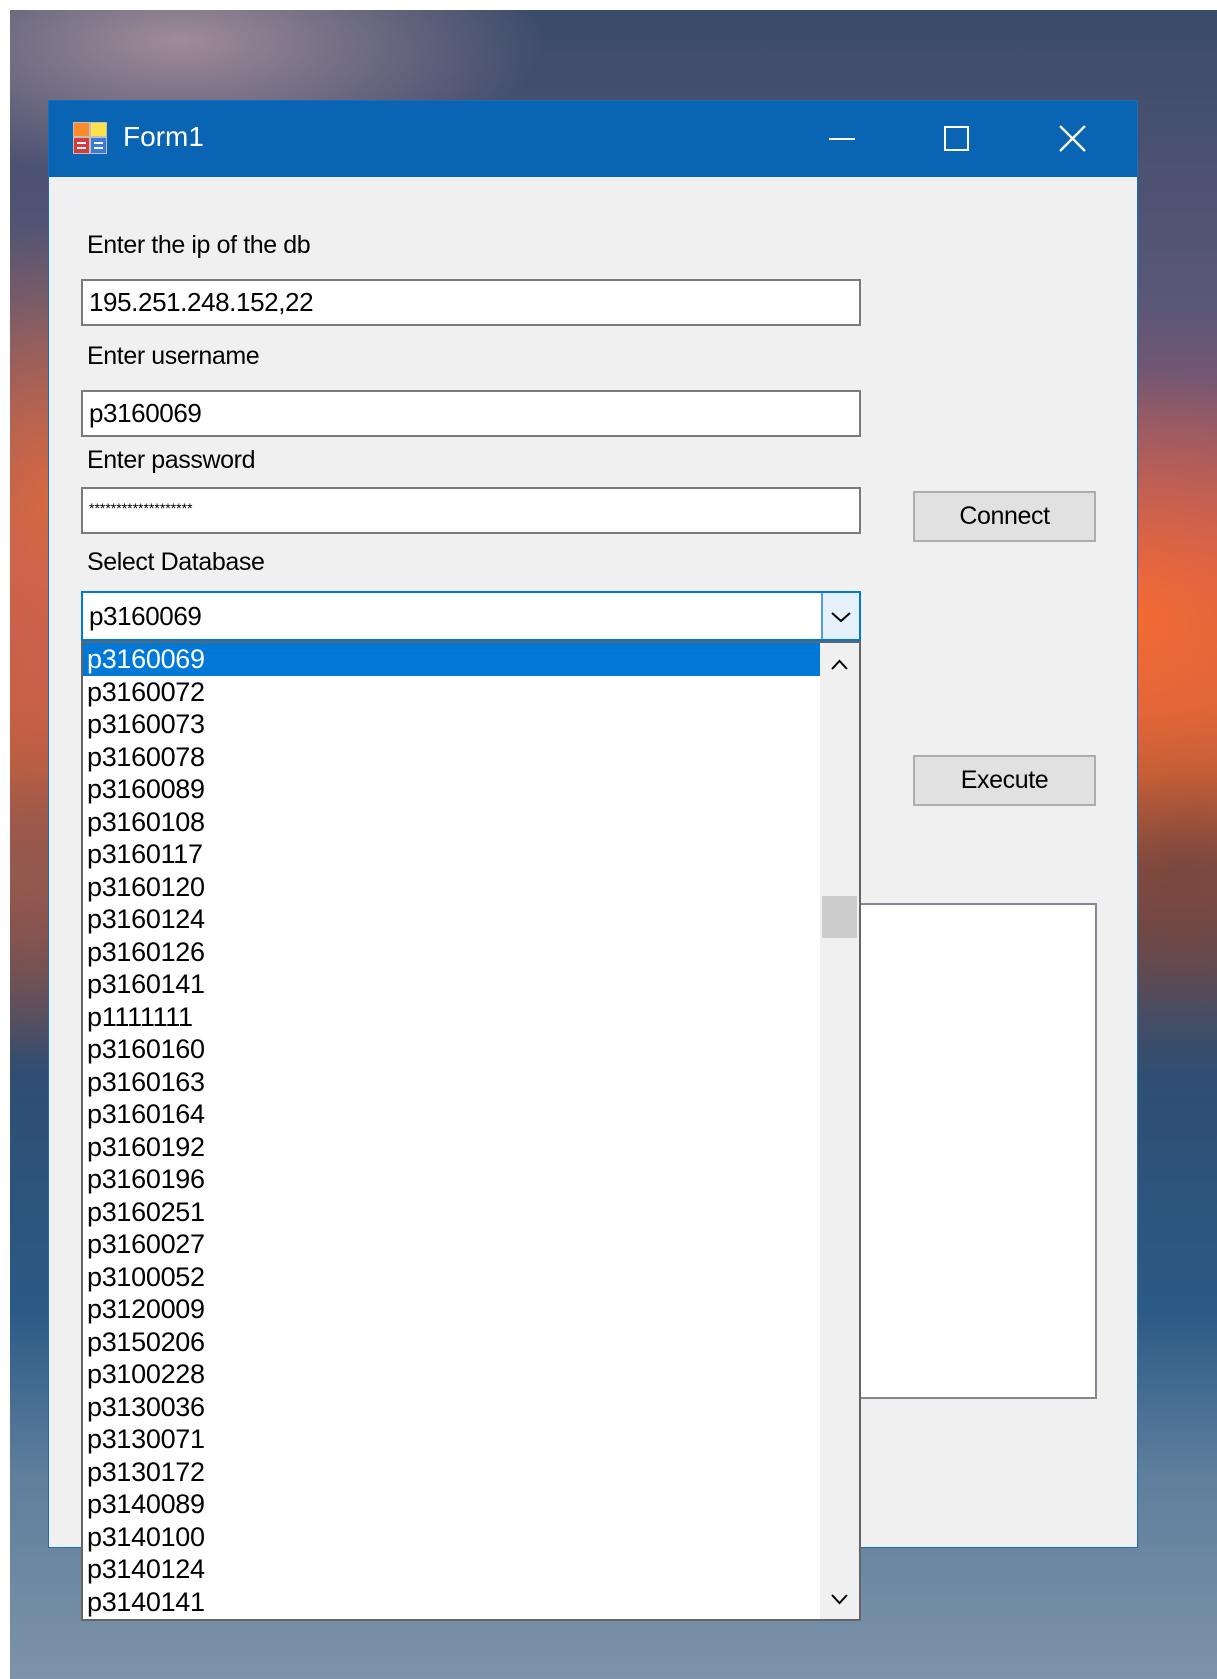  What do you see at coordinates (452, 1179) in the screenshot?
I see `dropdown-option: p3160196` at bounding box center [452, 1179].